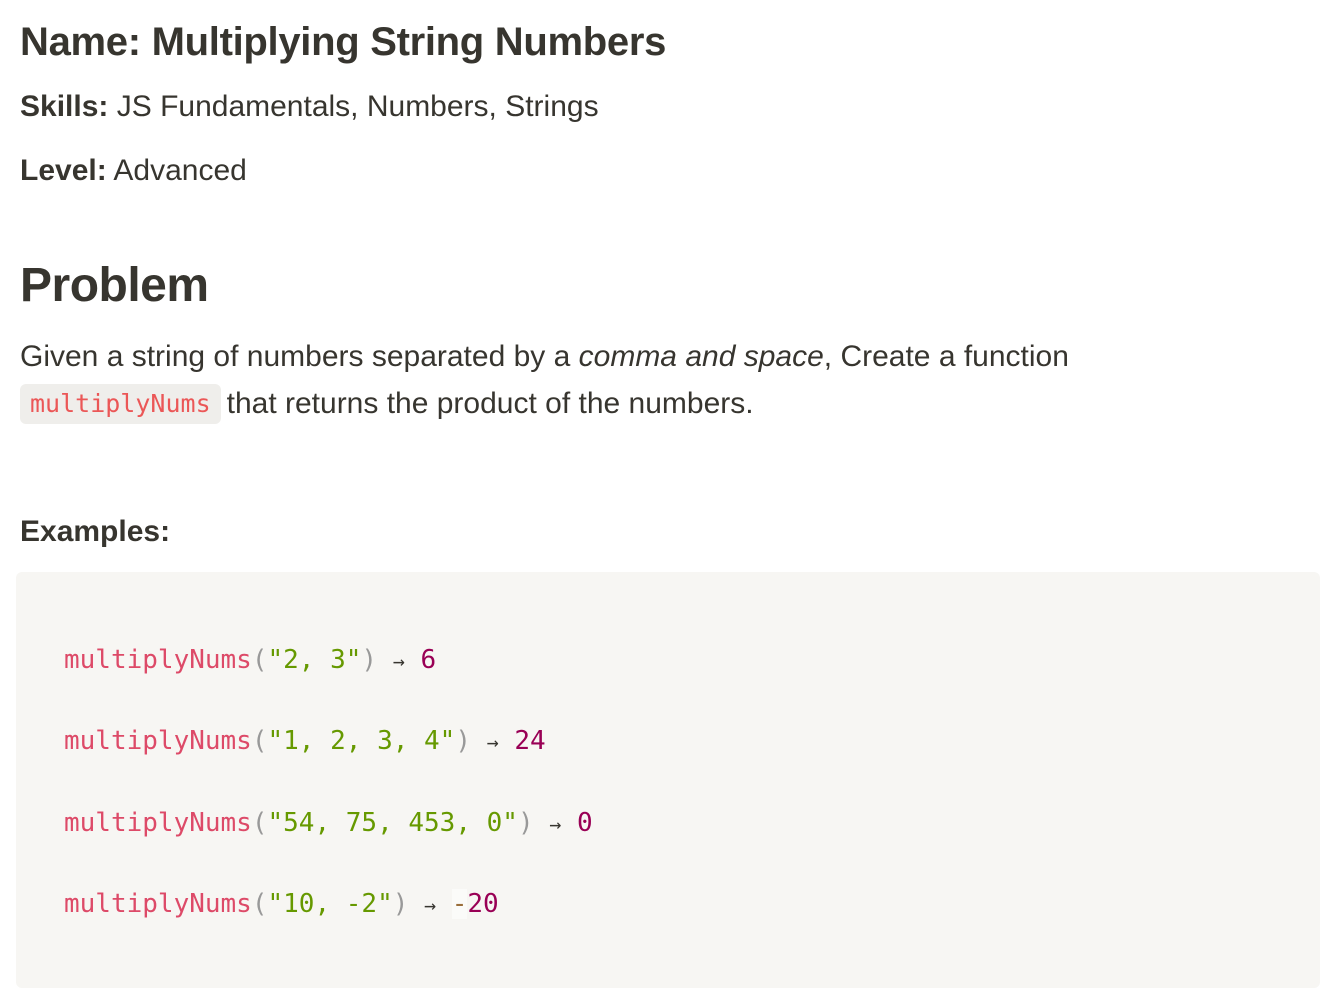  Describe the element at coordinates (299, 356) in the screenshot. I see `desc-part-1: Given a string of numbers separated by a` at that location.